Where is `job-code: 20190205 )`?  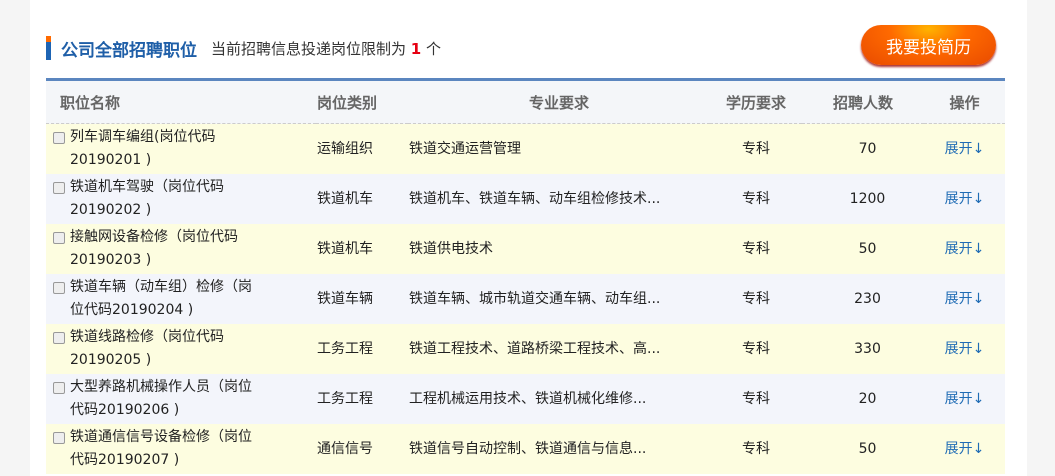 job-code: 20190205 ) is located at coordinates (111, 360).